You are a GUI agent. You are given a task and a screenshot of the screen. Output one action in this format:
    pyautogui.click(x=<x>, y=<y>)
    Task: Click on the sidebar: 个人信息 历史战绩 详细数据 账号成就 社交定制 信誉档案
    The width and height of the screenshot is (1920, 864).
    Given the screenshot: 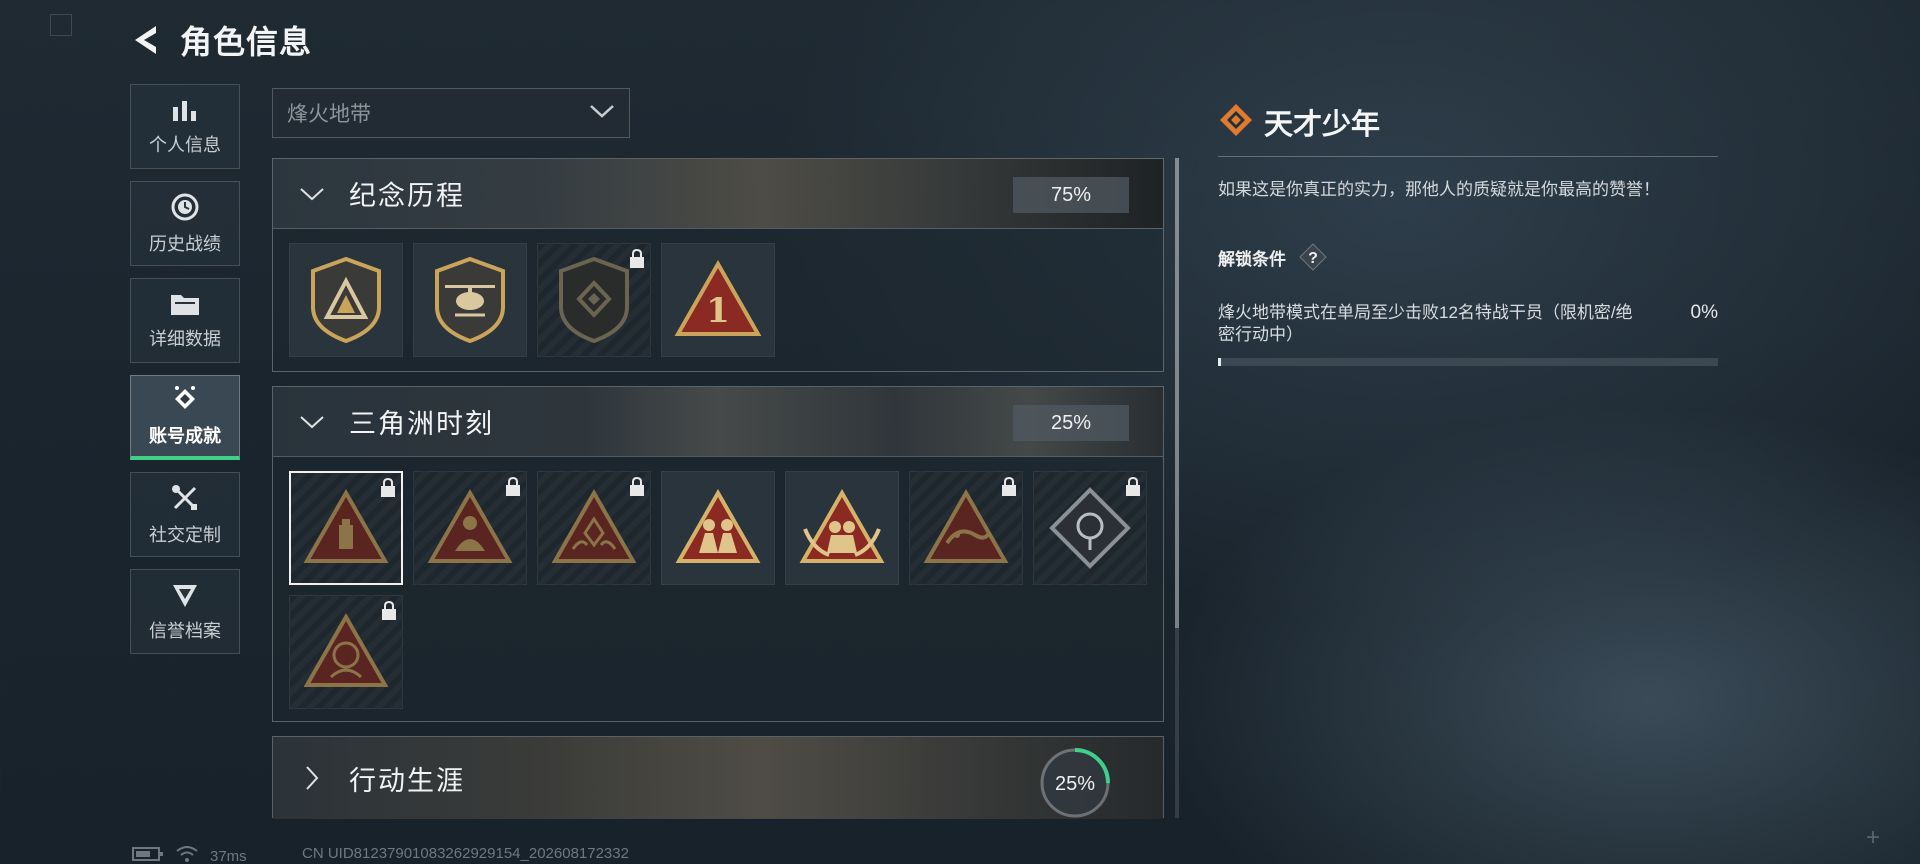 What is the action you would take?
    pyautogui.click(x=185, y=375)
    